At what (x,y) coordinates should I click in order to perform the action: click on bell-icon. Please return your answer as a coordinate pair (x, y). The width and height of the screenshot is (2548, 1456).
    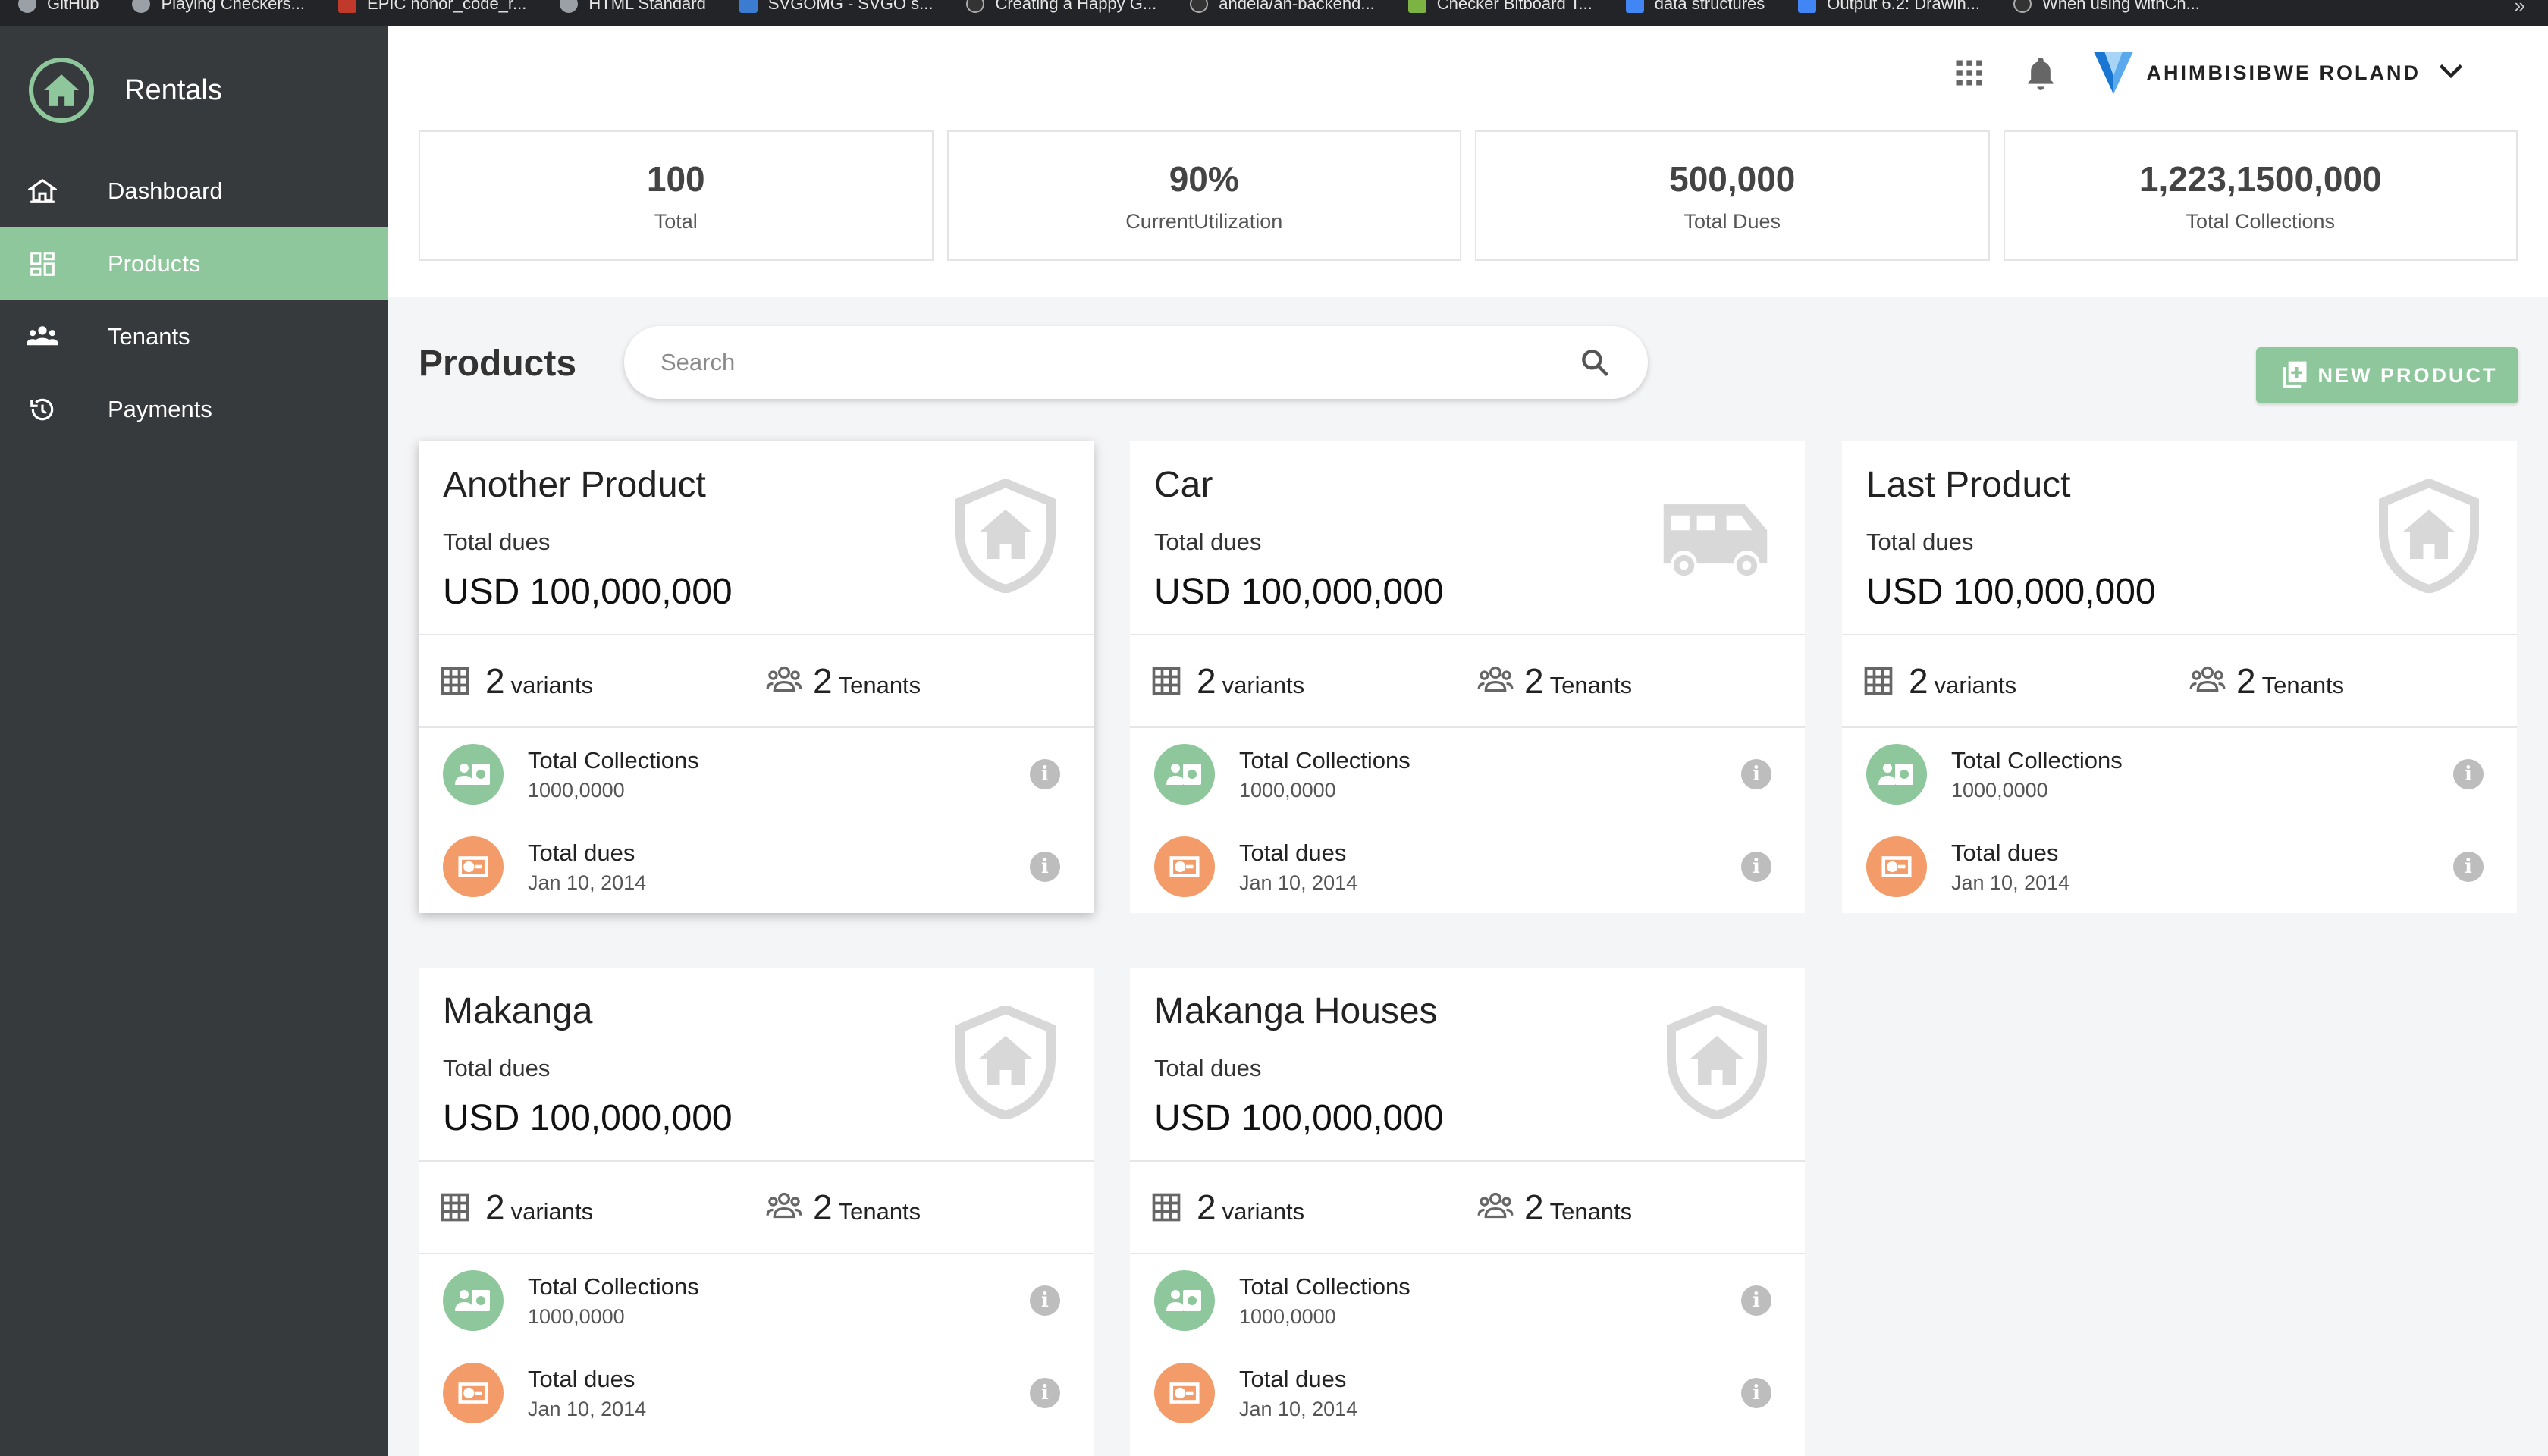
    Looking at the image, I should click on (2040, 73).